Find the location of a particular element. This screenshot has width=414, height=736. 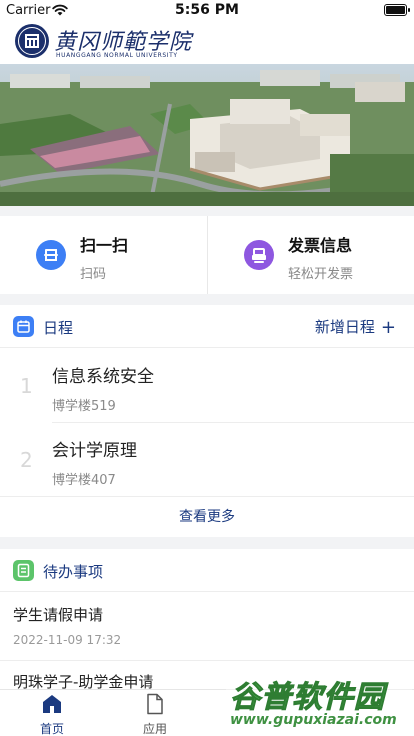

add-schedule-label: 新增日程 is located at coordinates (344, 327).